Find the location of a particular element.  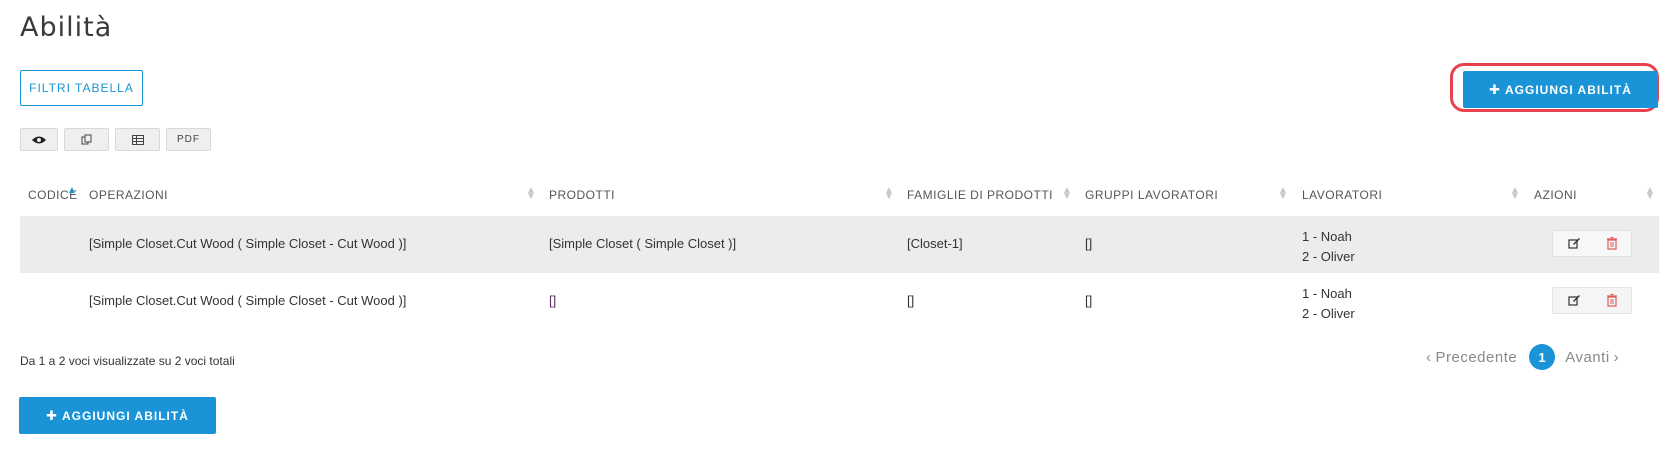

column-visibility-button is located at coordinates (39, 139).